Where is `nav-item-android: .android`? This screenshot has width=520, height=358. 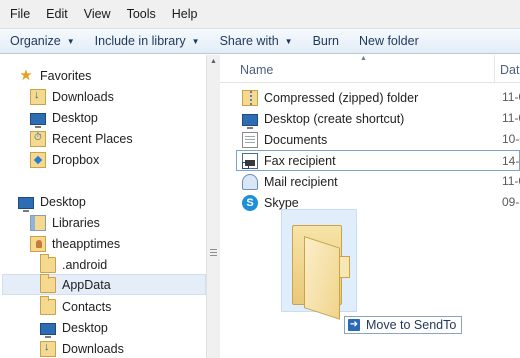
nav-item-android: .android is located at coordinates (74, 264).